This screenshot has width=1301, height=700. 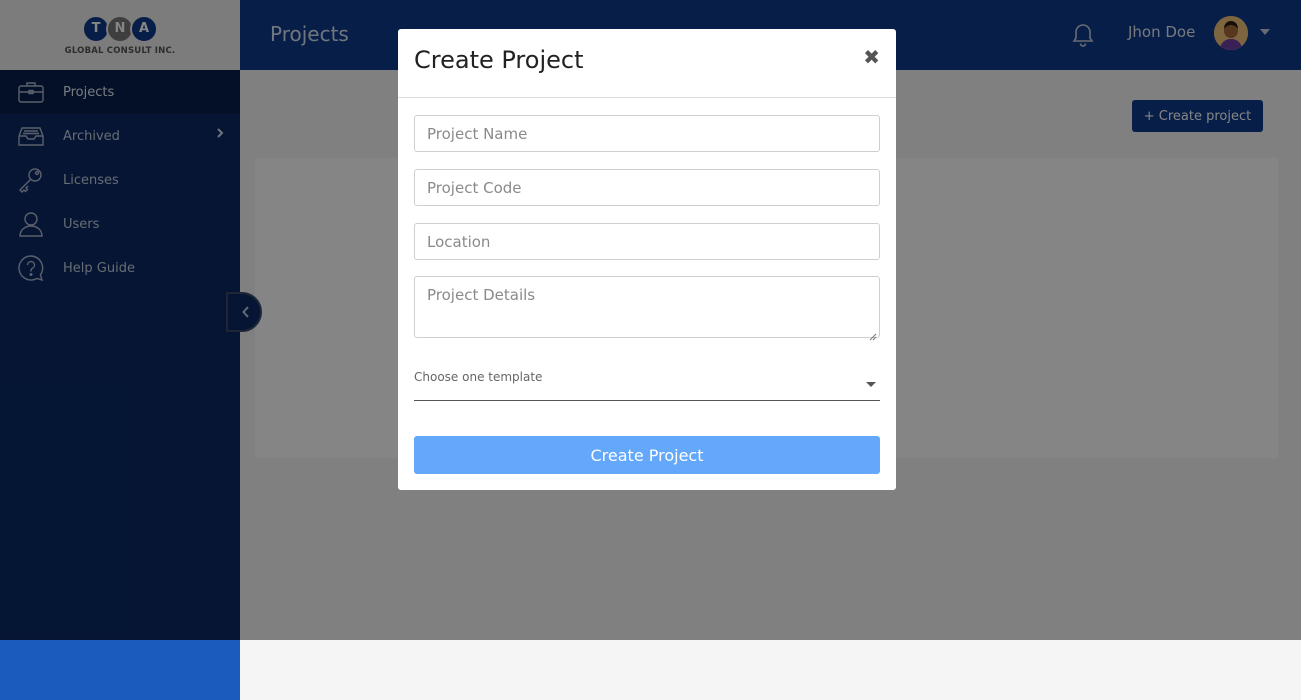 I want to click on close-icon: ✖, so click(x=871, y=57).